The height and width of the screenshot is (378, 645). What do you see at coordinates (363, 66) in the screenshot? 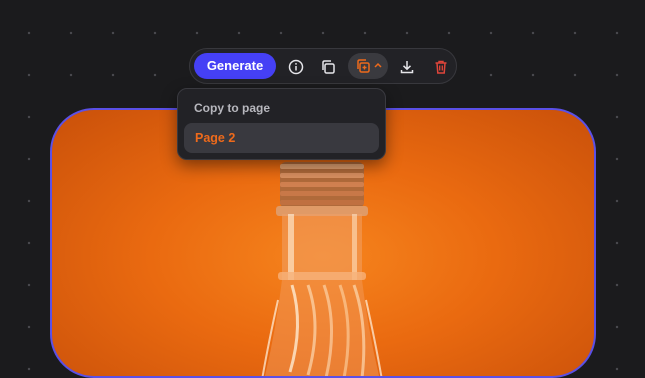
I see `copy-to-page-icon` at bounding box center [363, 66].